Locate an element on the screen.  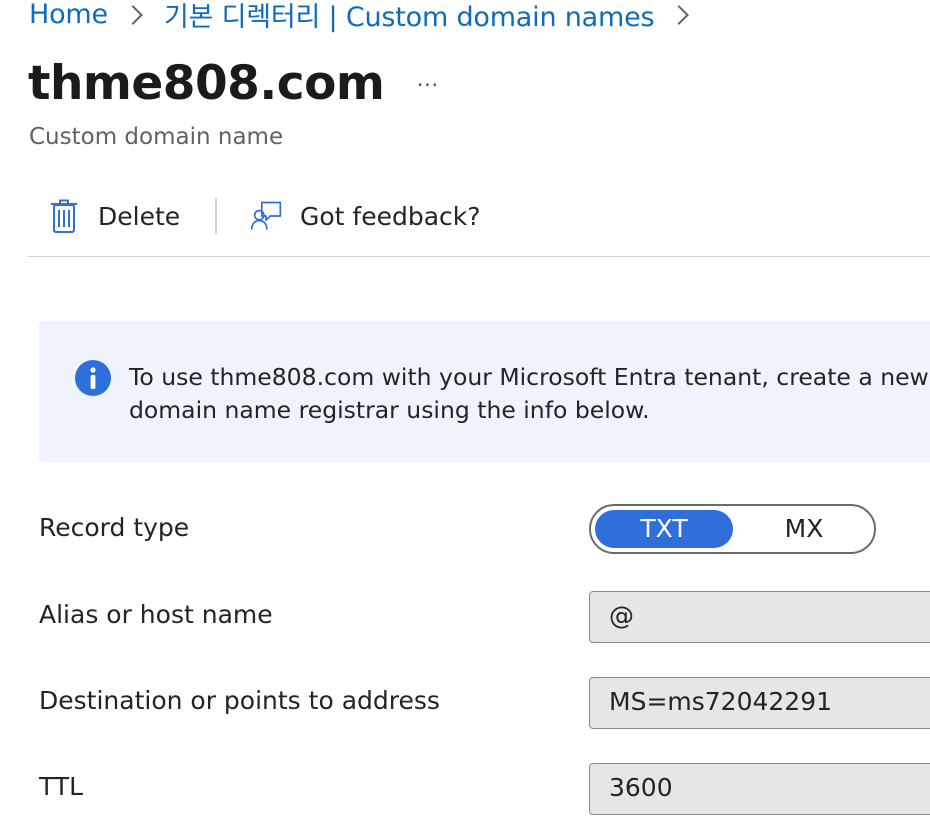
page-subtitle: Custom domain name is located at coordinates (156, 137).